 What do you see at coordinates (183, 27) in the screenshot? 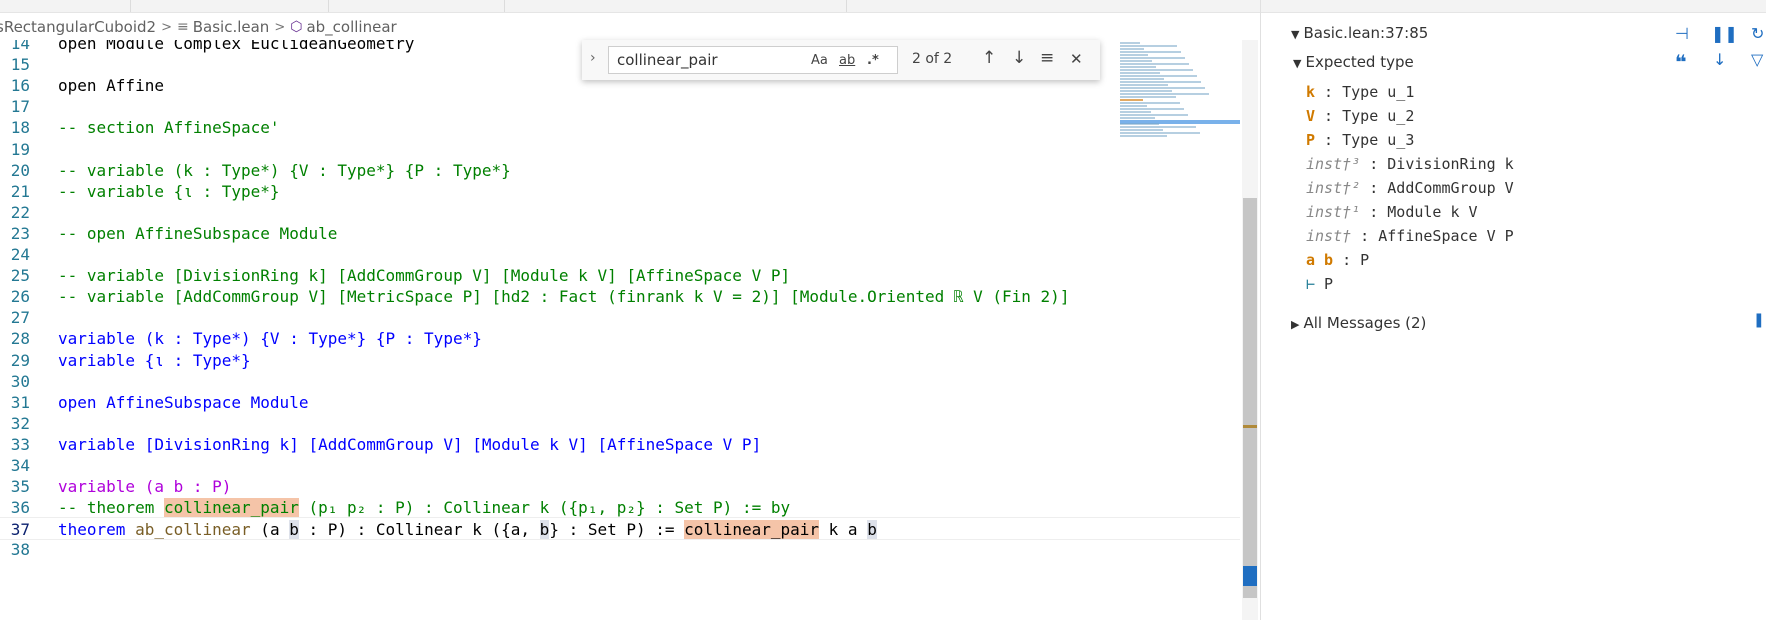
I see `file-lines-icon: ≡` at bounding box center [183, 27].